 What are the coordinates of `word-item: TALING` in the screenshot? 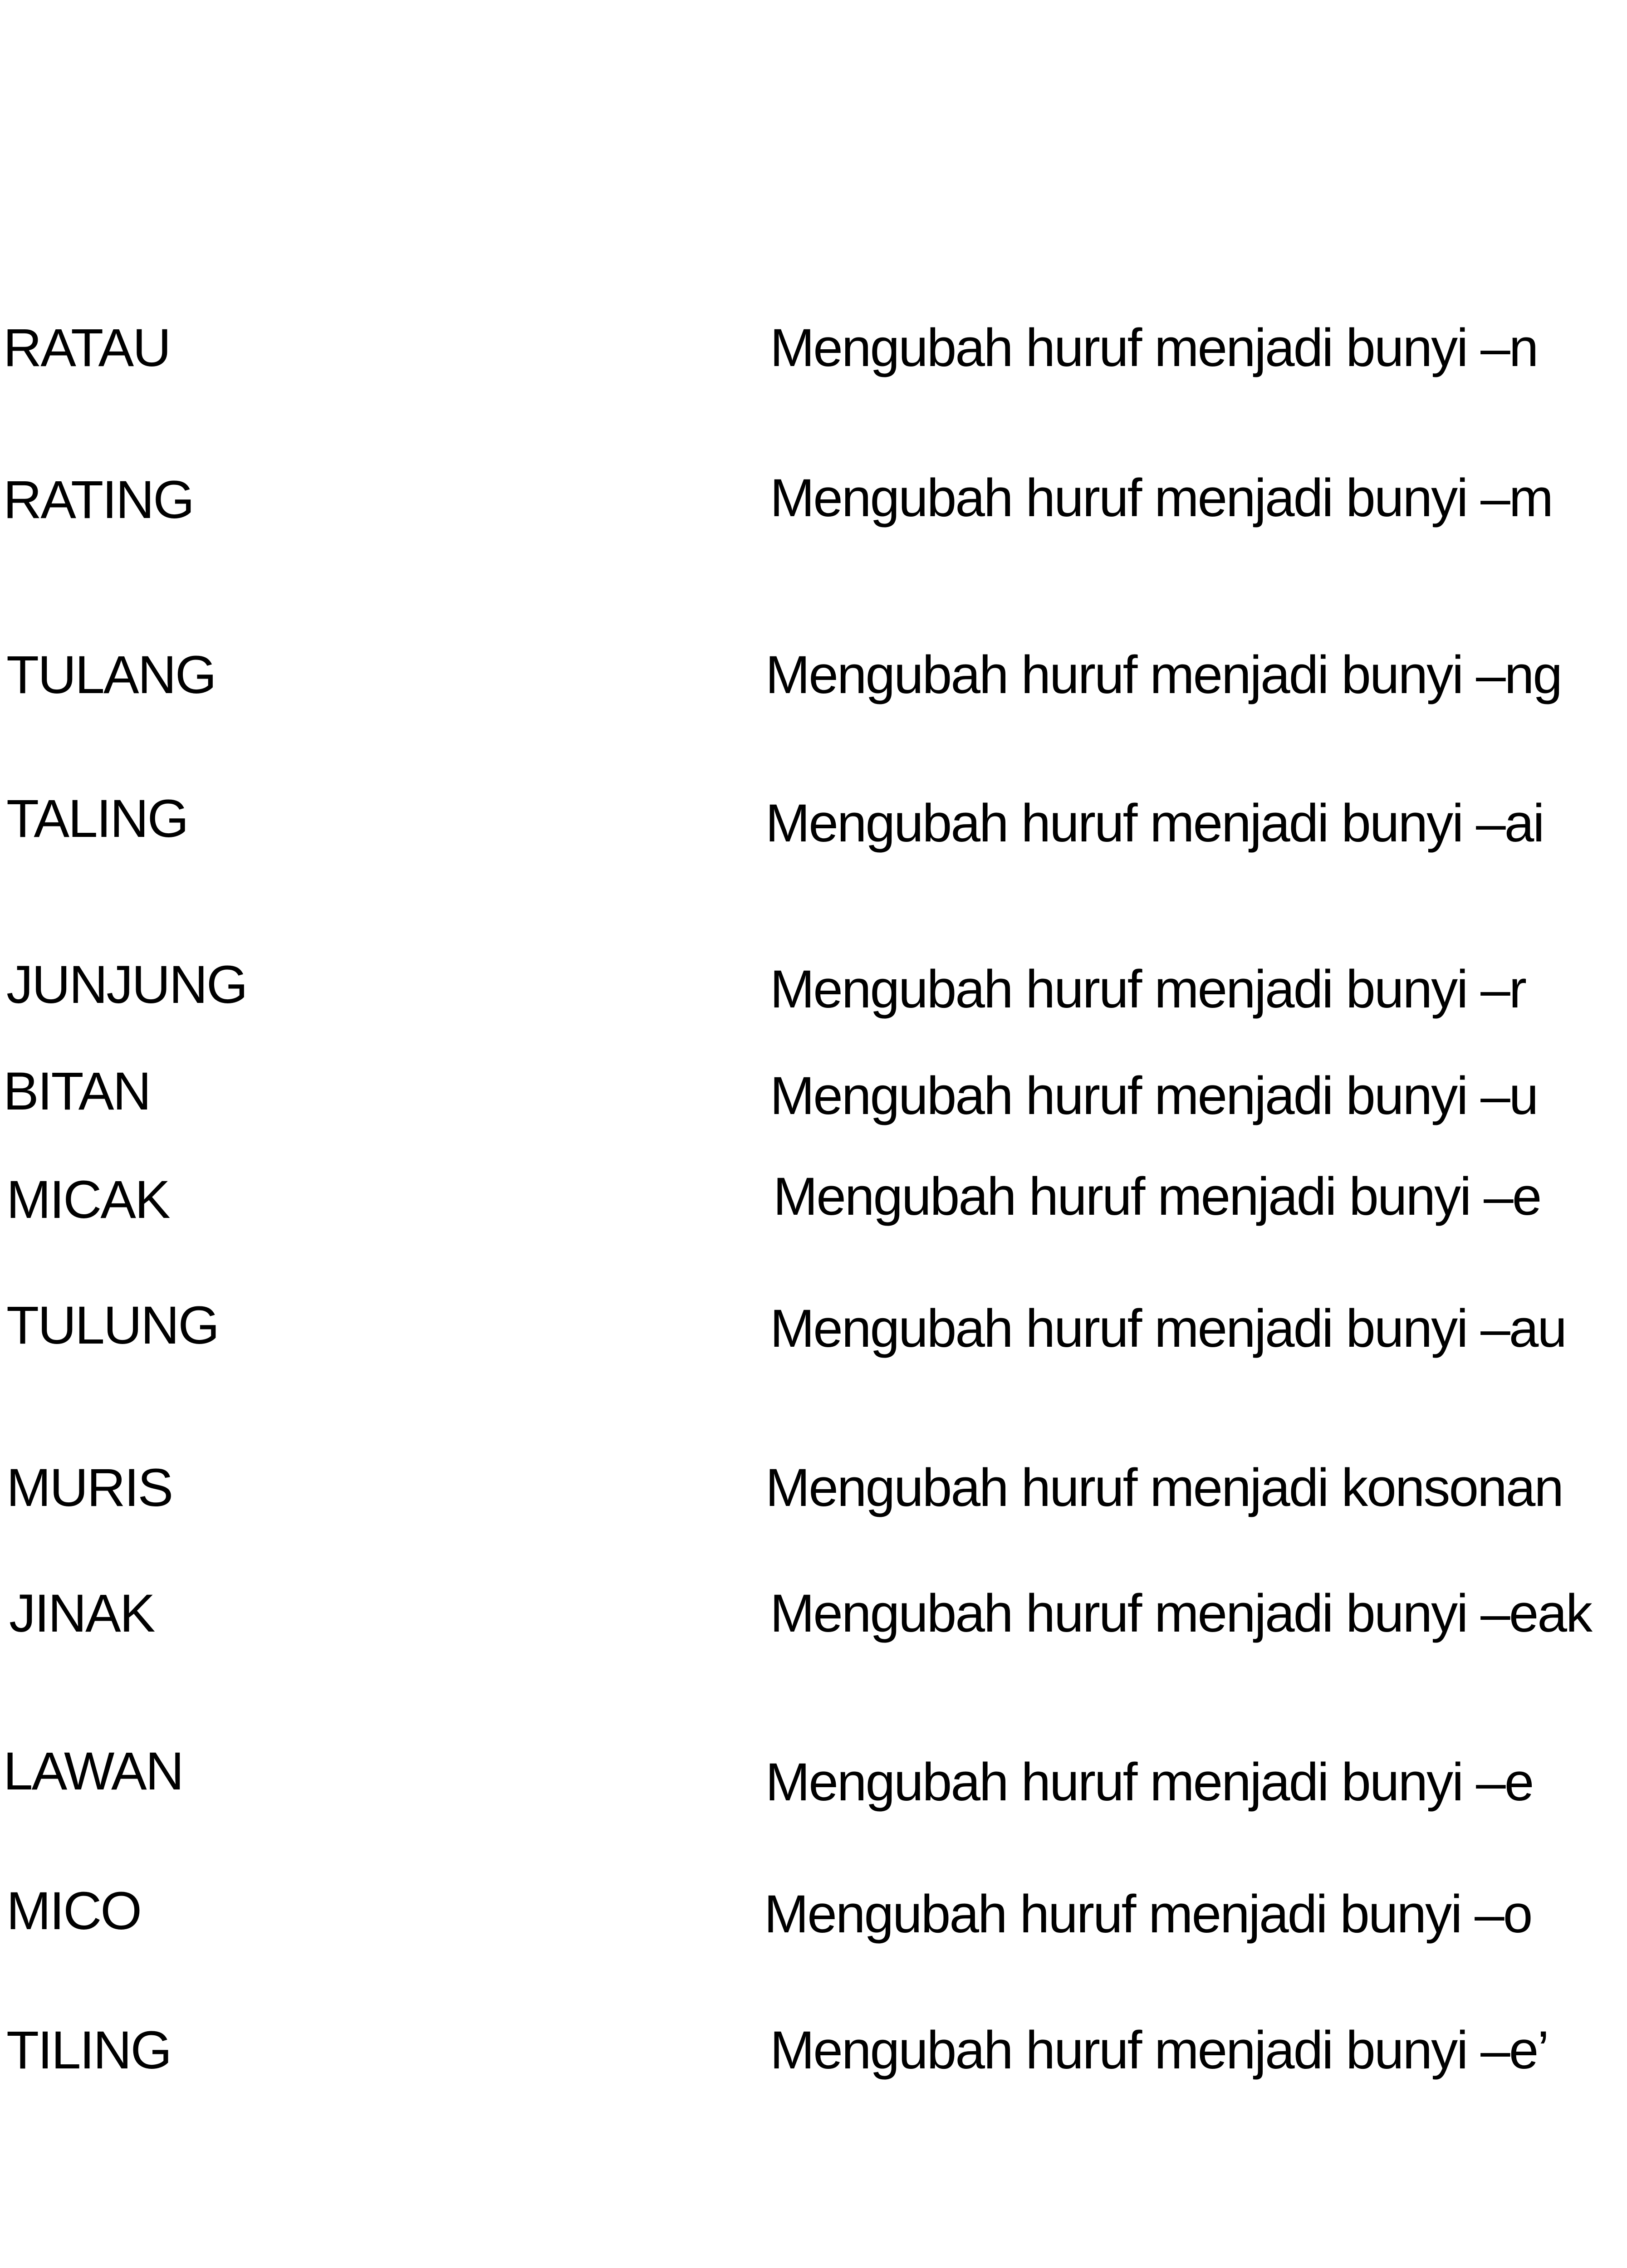 It's located at (98, 819).